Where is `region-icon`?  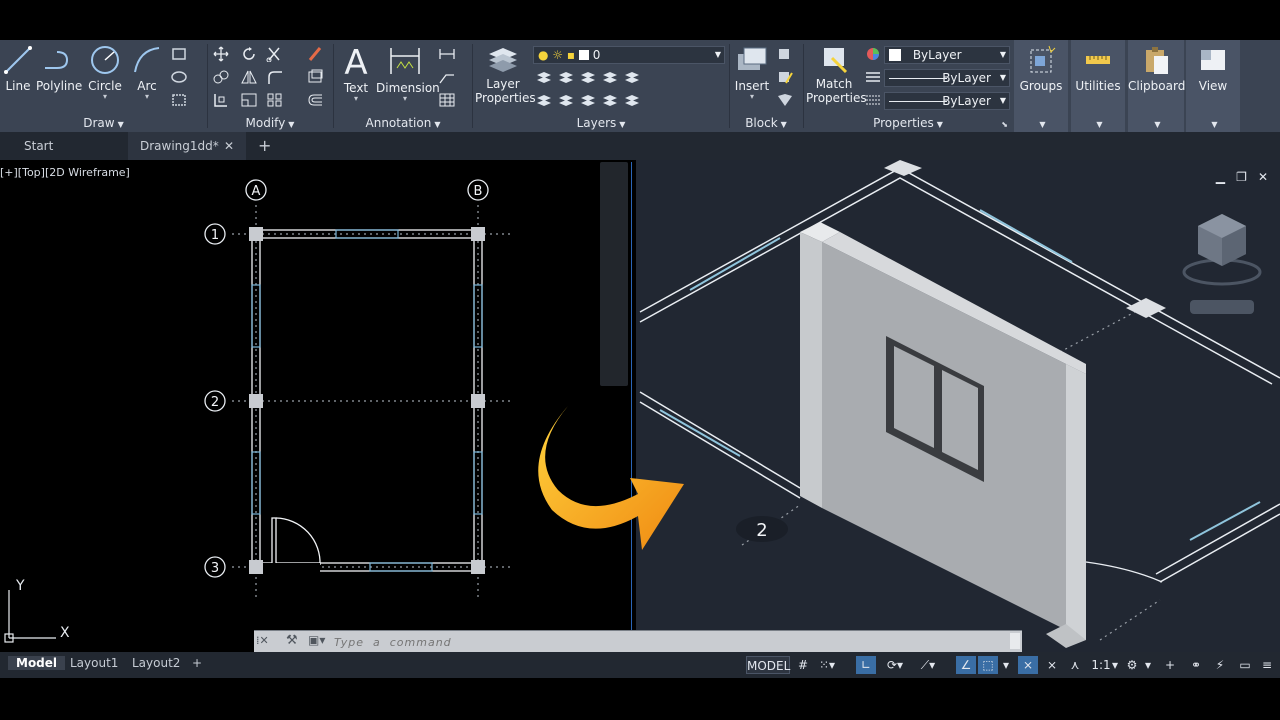 region-icon is located at coordinates (179, 100).